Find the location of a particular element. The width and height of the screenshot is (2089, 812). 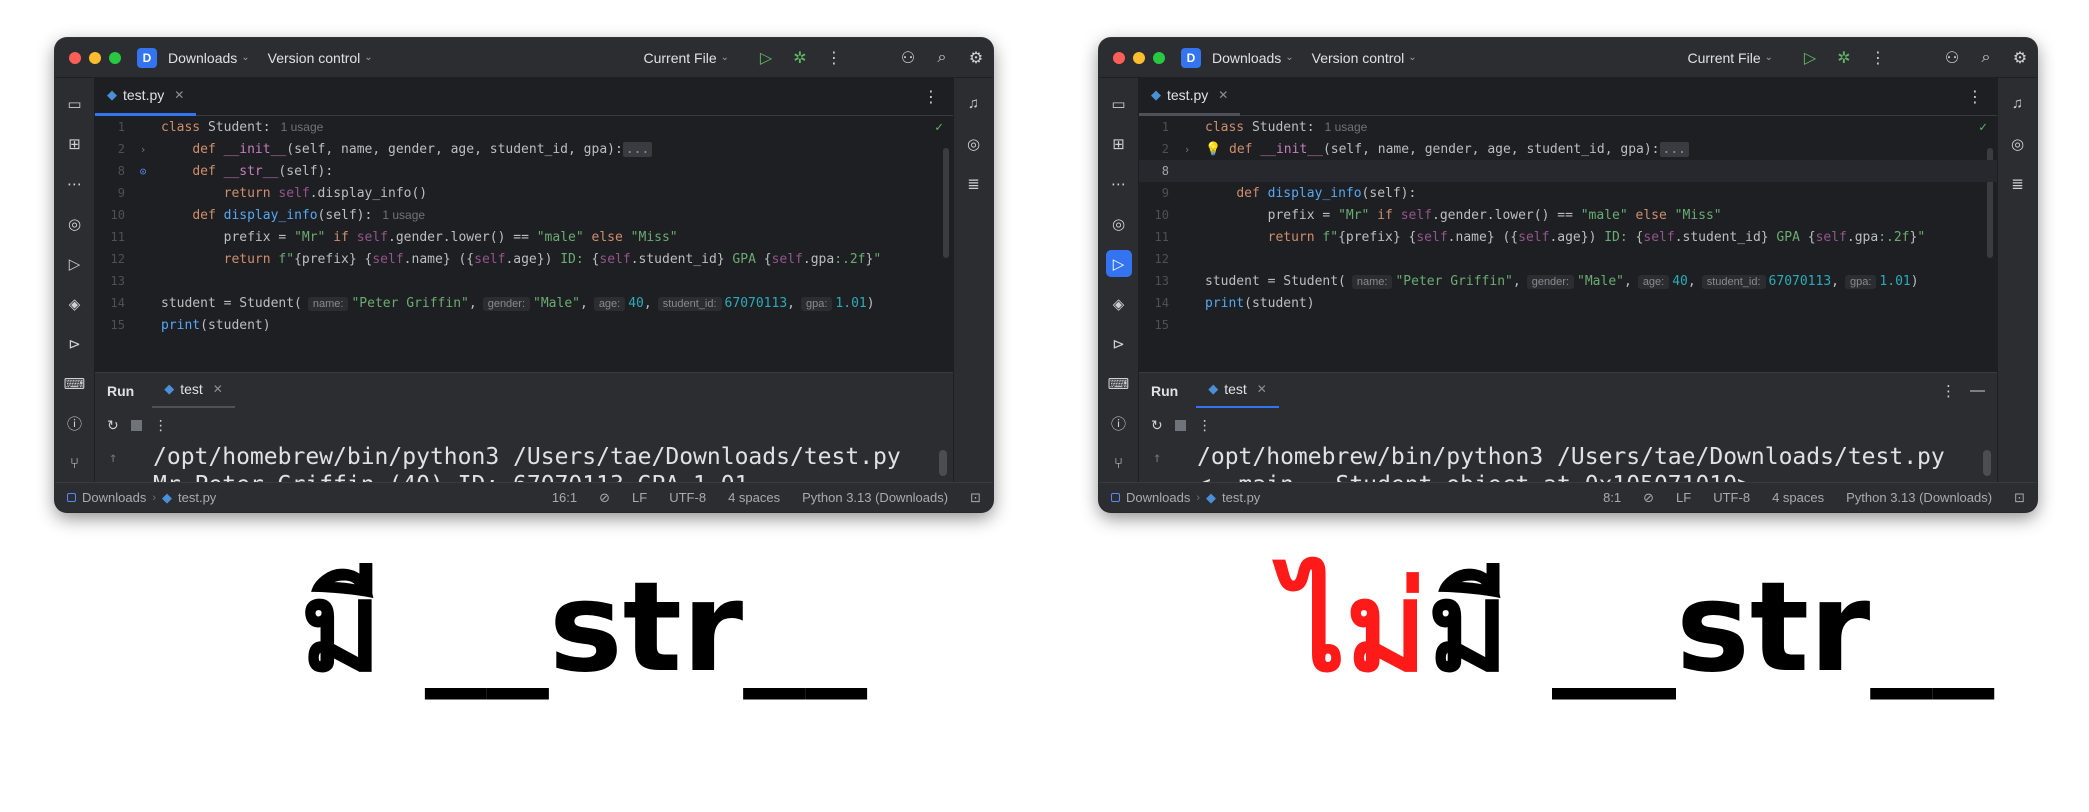

caret-position: 16:1 is located at coordinates (564, 497).